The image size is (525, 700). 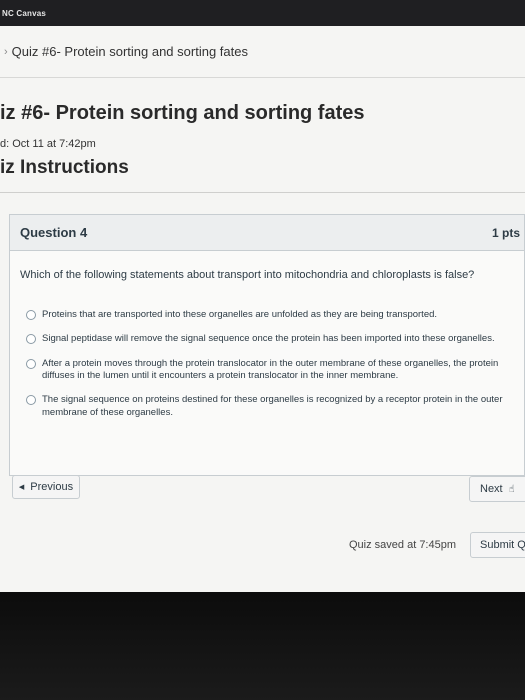 I want to click on divider, so click(x=262, y=192).